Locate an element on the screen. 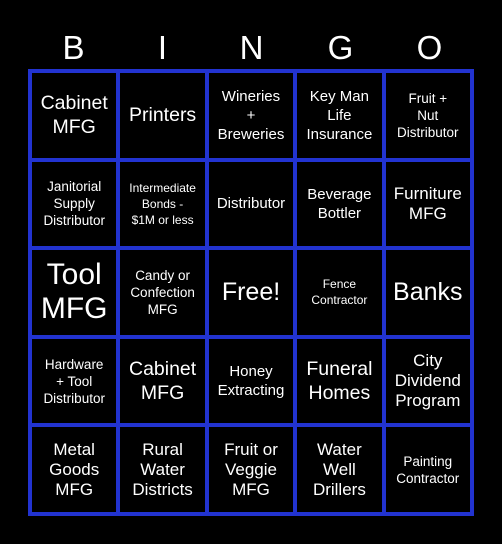  bingo-cell-r5c4: Water Well Drillers is located at coordinates (339, 469).